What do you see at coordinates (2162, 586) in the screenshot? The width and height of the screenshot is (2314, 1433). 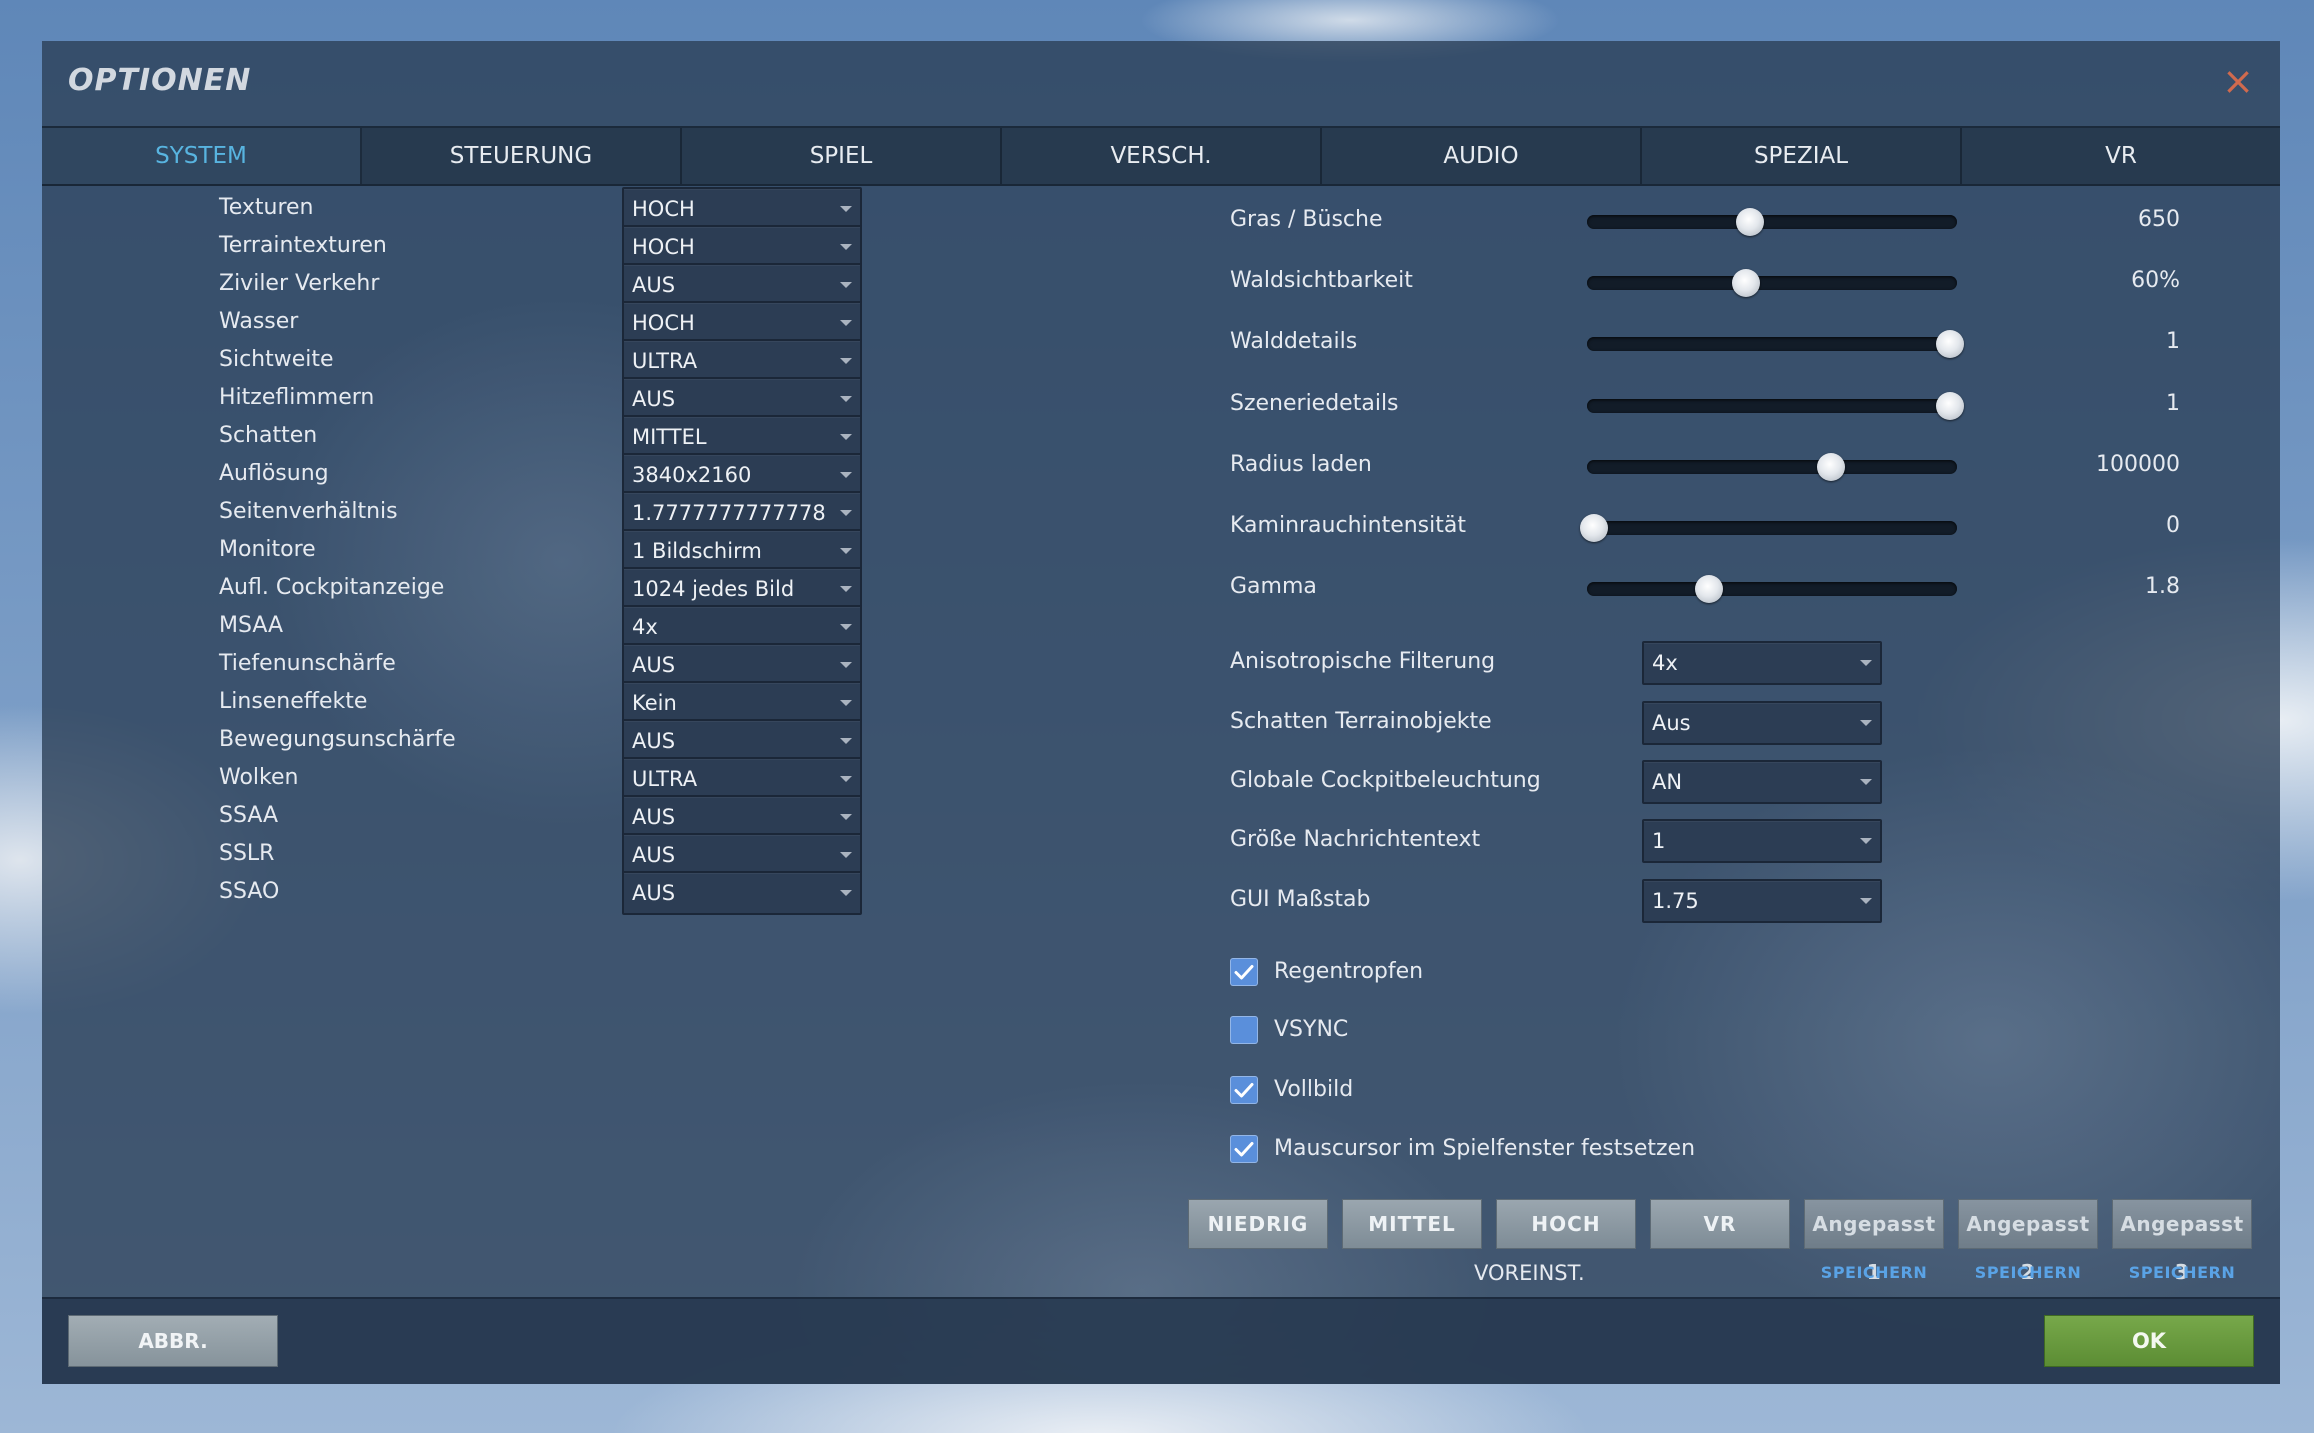 I see `slider-value: 1.8` at bounding box center [2162, 586].